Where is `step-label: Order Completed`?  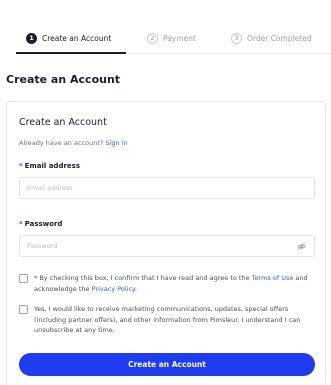 step-label: Order Completed is located at coordinates (279, 38).